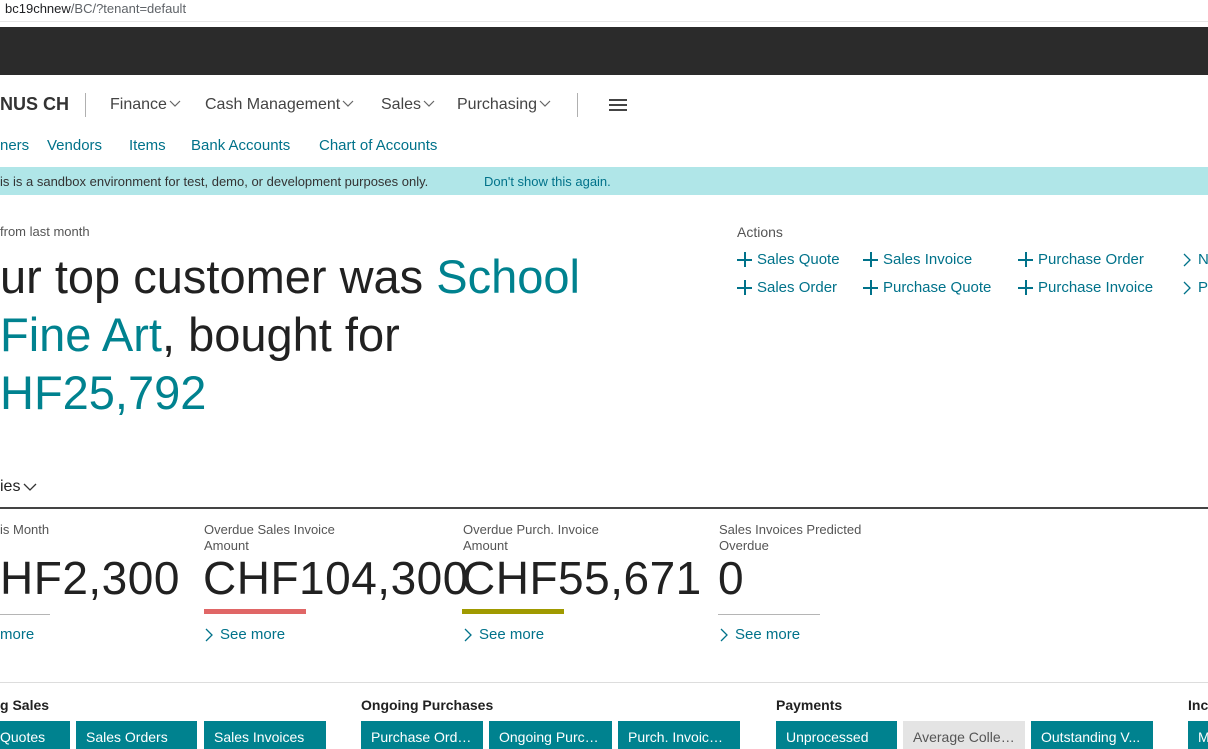 The height and width of the screenshot is (749, 1208). I want to click on company-name: NUS CH, so click(34, 104).